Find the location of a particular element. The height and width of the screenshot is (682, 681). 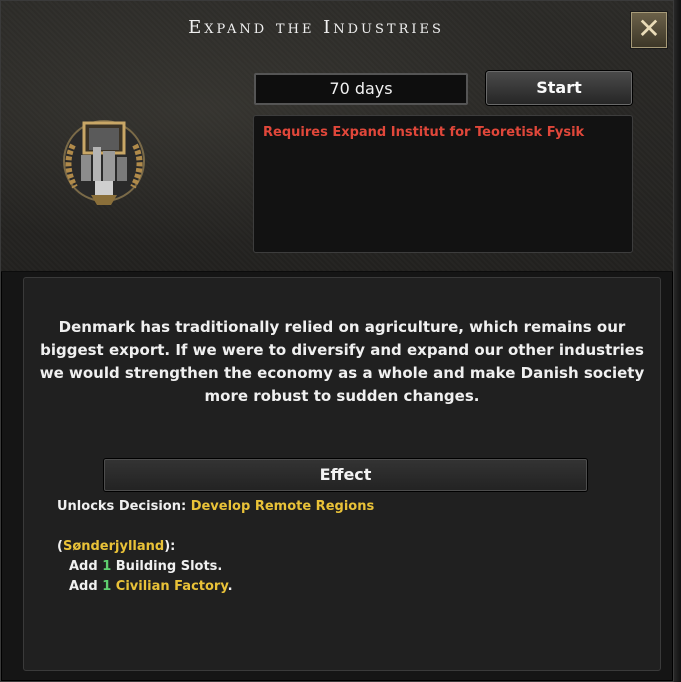

unlocks-decision-line: Unlocks Decision: Develop Remote Regions is located at coordinates (215, 507).